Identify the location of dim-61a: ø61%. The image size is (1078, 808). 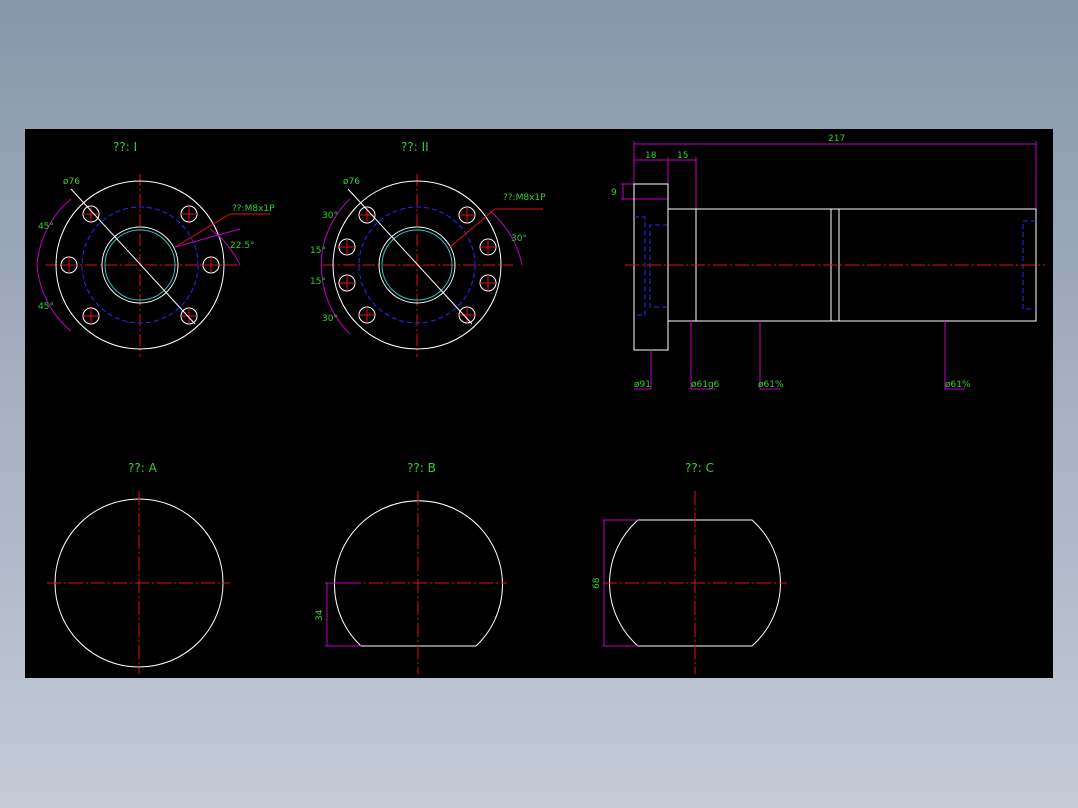
(771, 385).